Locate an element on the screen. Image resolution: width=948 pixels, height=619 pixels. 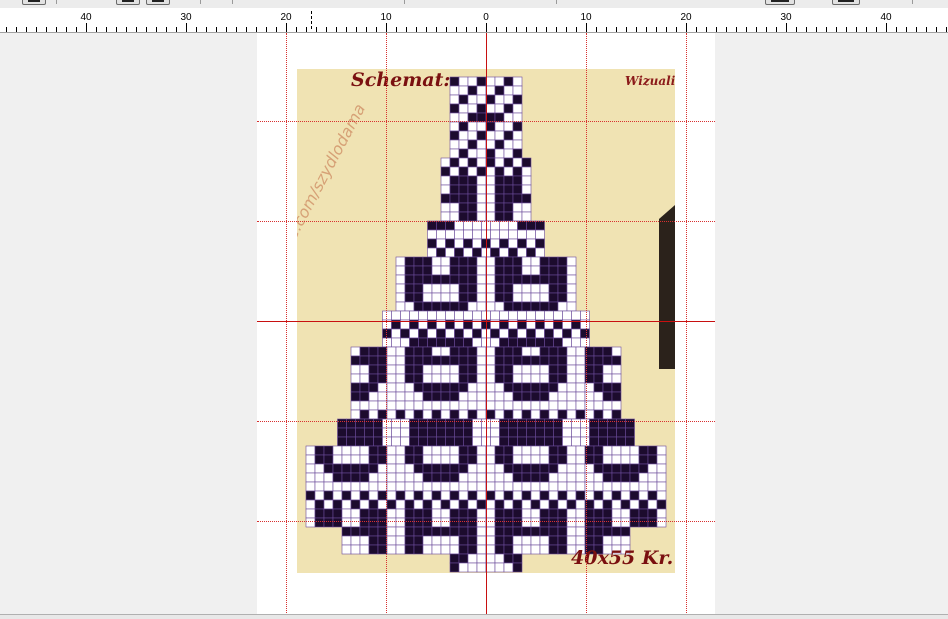
ruler-major-tick is located at coordinates (686, 27).